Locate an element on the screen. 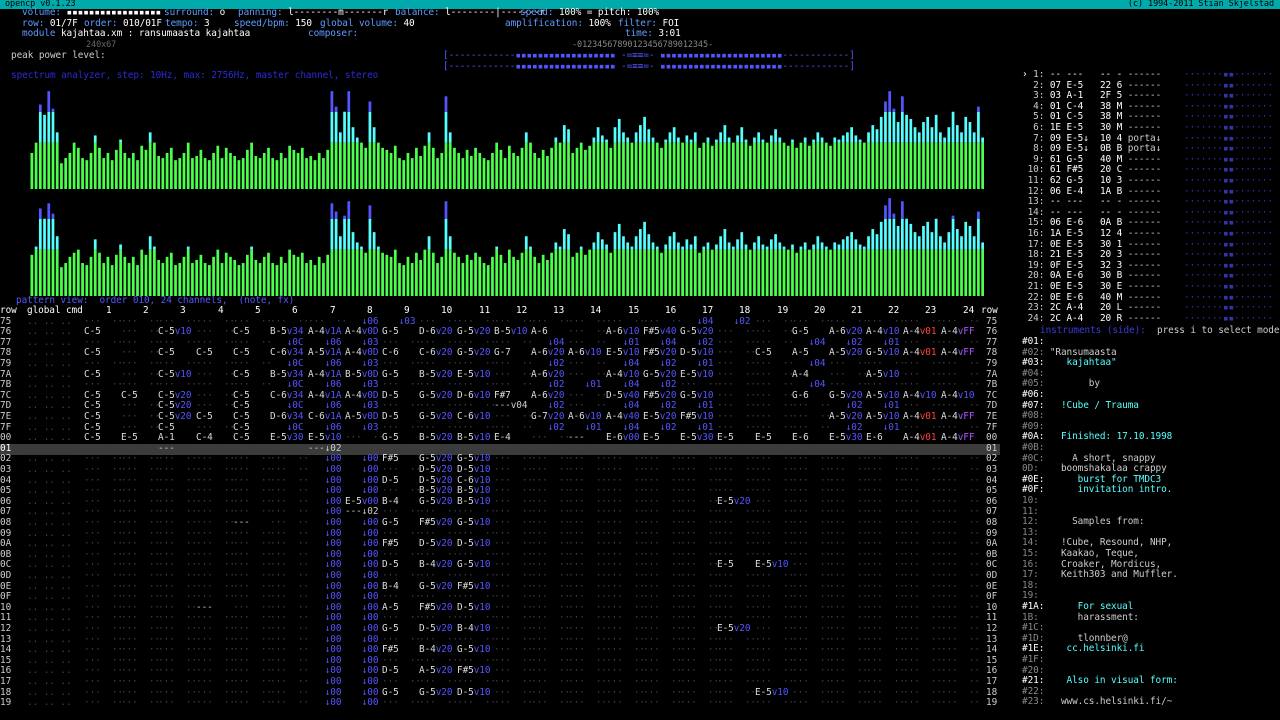 The height and width of the screenshot is (720, 1280). pattern-cell: A-5 is located at coordinates (800, 353).